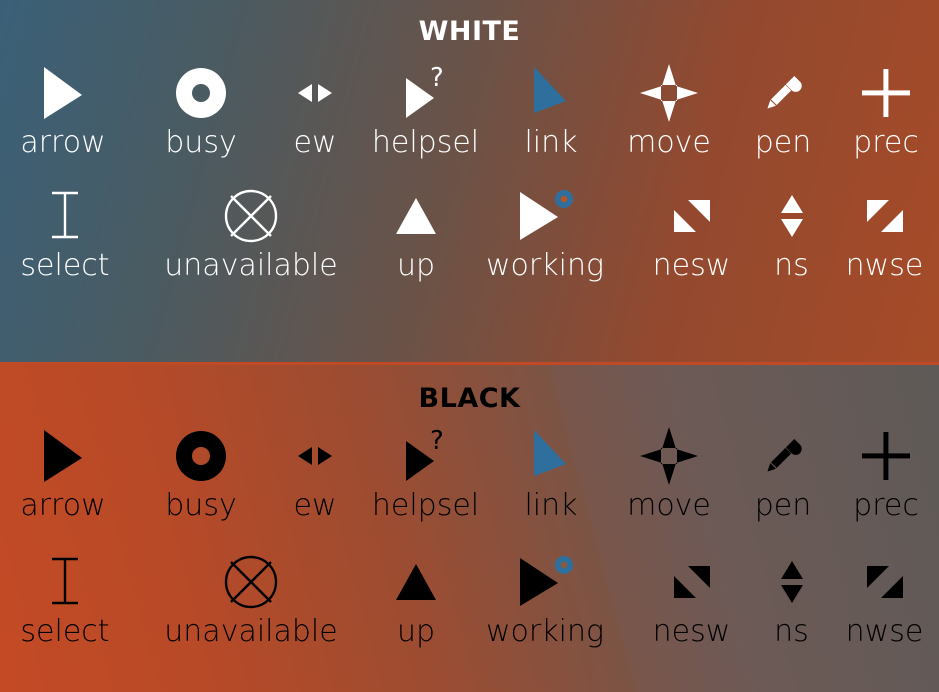 The width and height of the screenshot is (939, 692). I want to click on section-title-white: WHITE, so click(469, 31).